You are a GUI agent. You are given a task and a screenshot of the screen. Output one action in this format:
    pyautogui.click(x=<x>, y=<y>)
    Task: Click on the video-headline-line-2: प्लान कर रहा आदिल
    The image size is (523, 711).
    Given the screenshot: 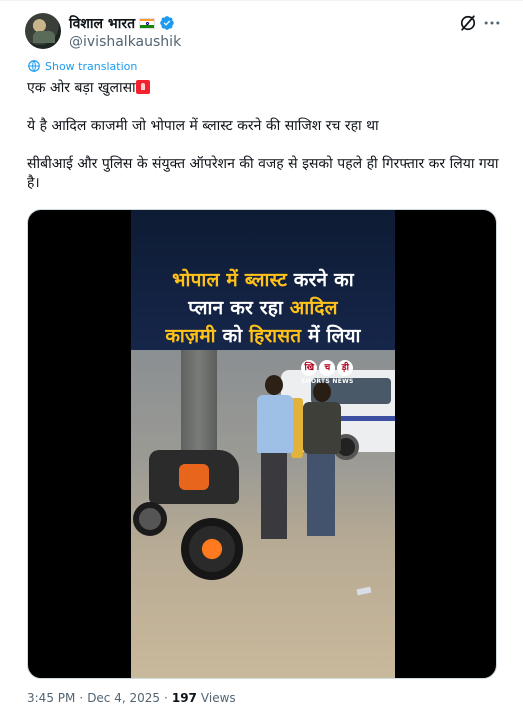 What is the action you would take?
    pyautogui.click(x=263, y=308)
    